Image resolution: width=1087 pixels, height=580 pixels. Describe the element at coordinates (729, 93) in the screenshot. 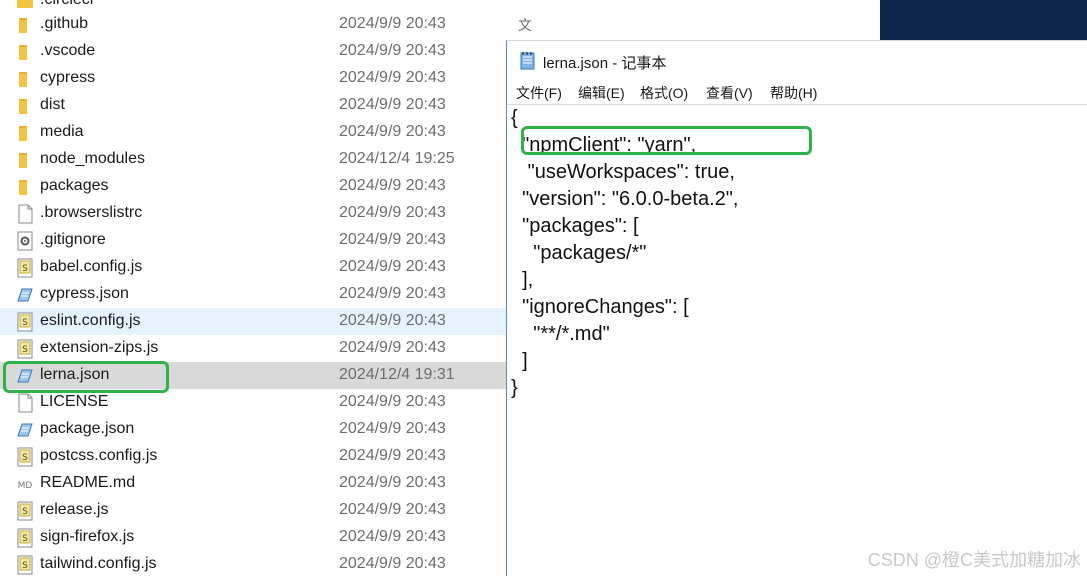

I see `menu-view: 查看(V)` at that location.